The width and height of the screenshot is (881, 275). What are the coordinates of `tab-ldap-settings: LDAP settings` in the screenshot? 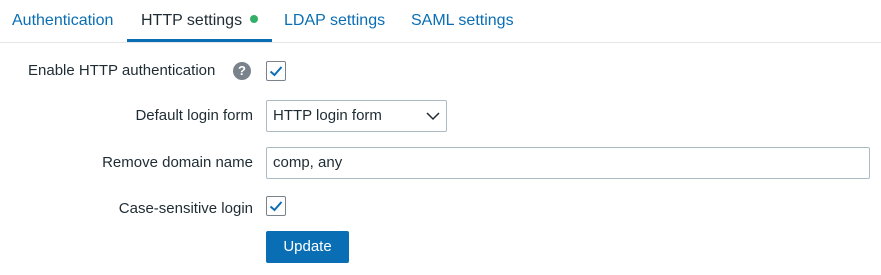 It's located at (334, 21).